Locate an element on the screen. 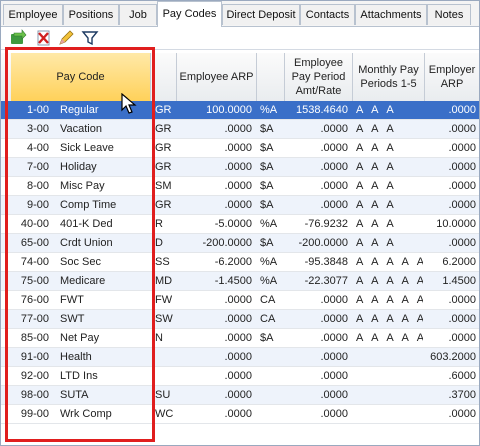 This screenshot has width=480, height=446. employee-arp-value: -6.2000 is located at coordinates (233, 262).